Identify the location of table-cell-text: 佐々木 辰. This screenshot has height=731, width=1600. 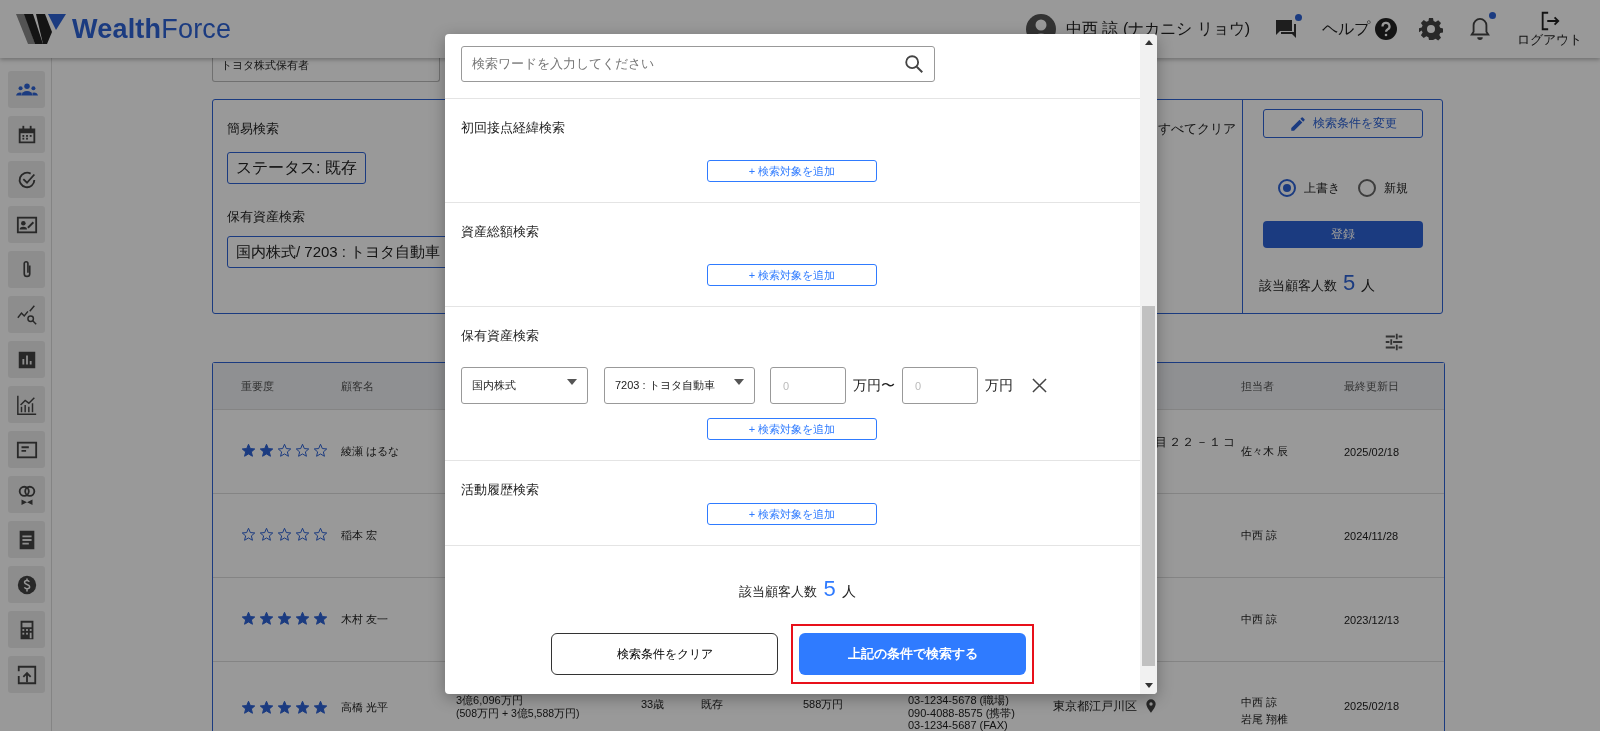
(1265, 451).